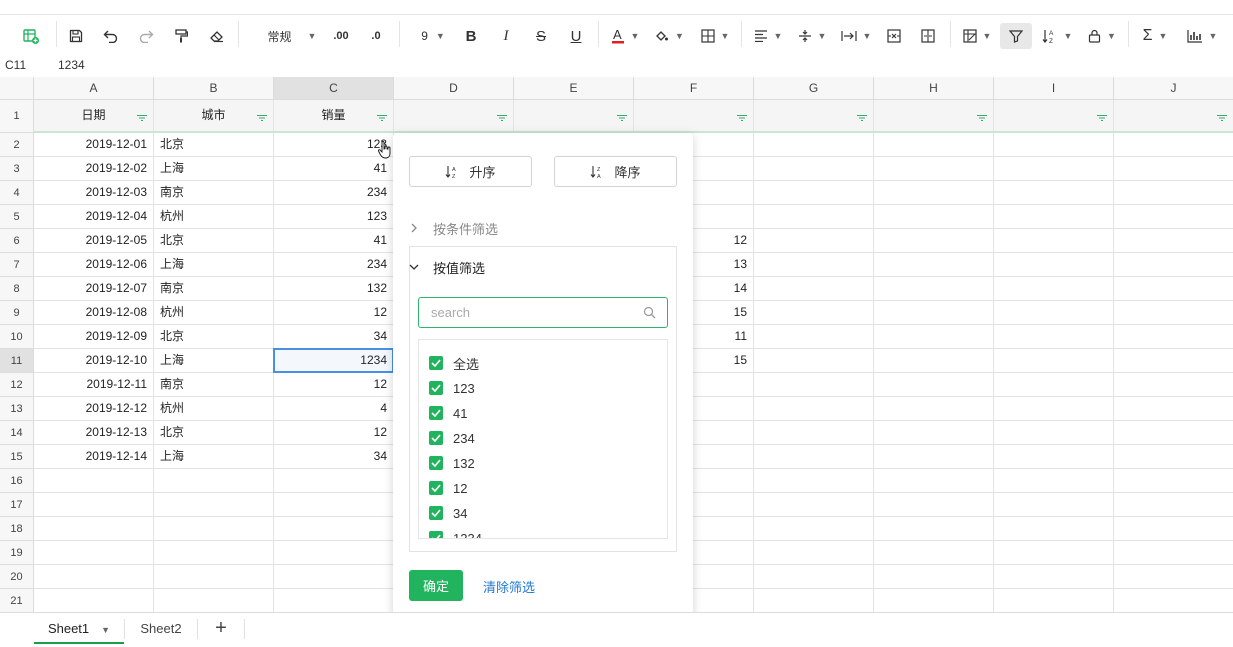 Image resolution: width=1233 pixels, height=647 pixels. Describe the element at coordinates (471, 36) in the screenshot. I see `bold-icon: B` at that location.